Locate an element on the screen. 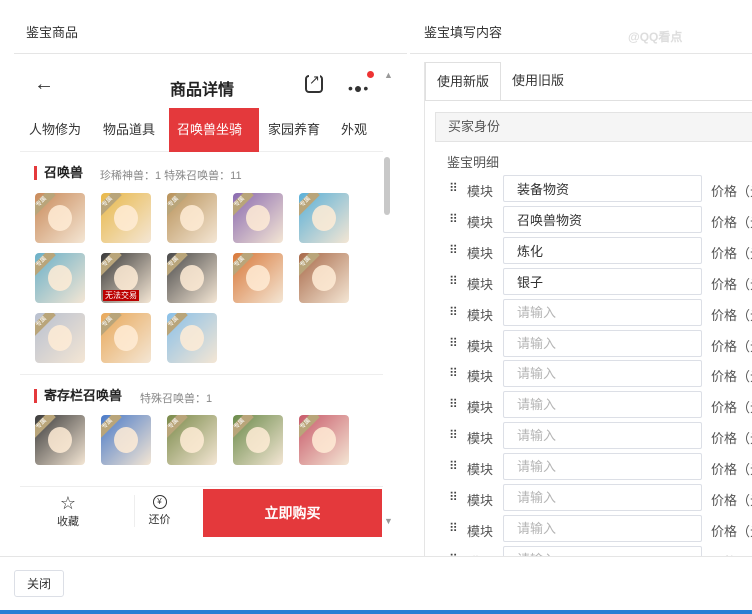 This screenshot has height=614, width=752. pet-avatar: 专属 无法交易 is located at coordinates (126, 278).